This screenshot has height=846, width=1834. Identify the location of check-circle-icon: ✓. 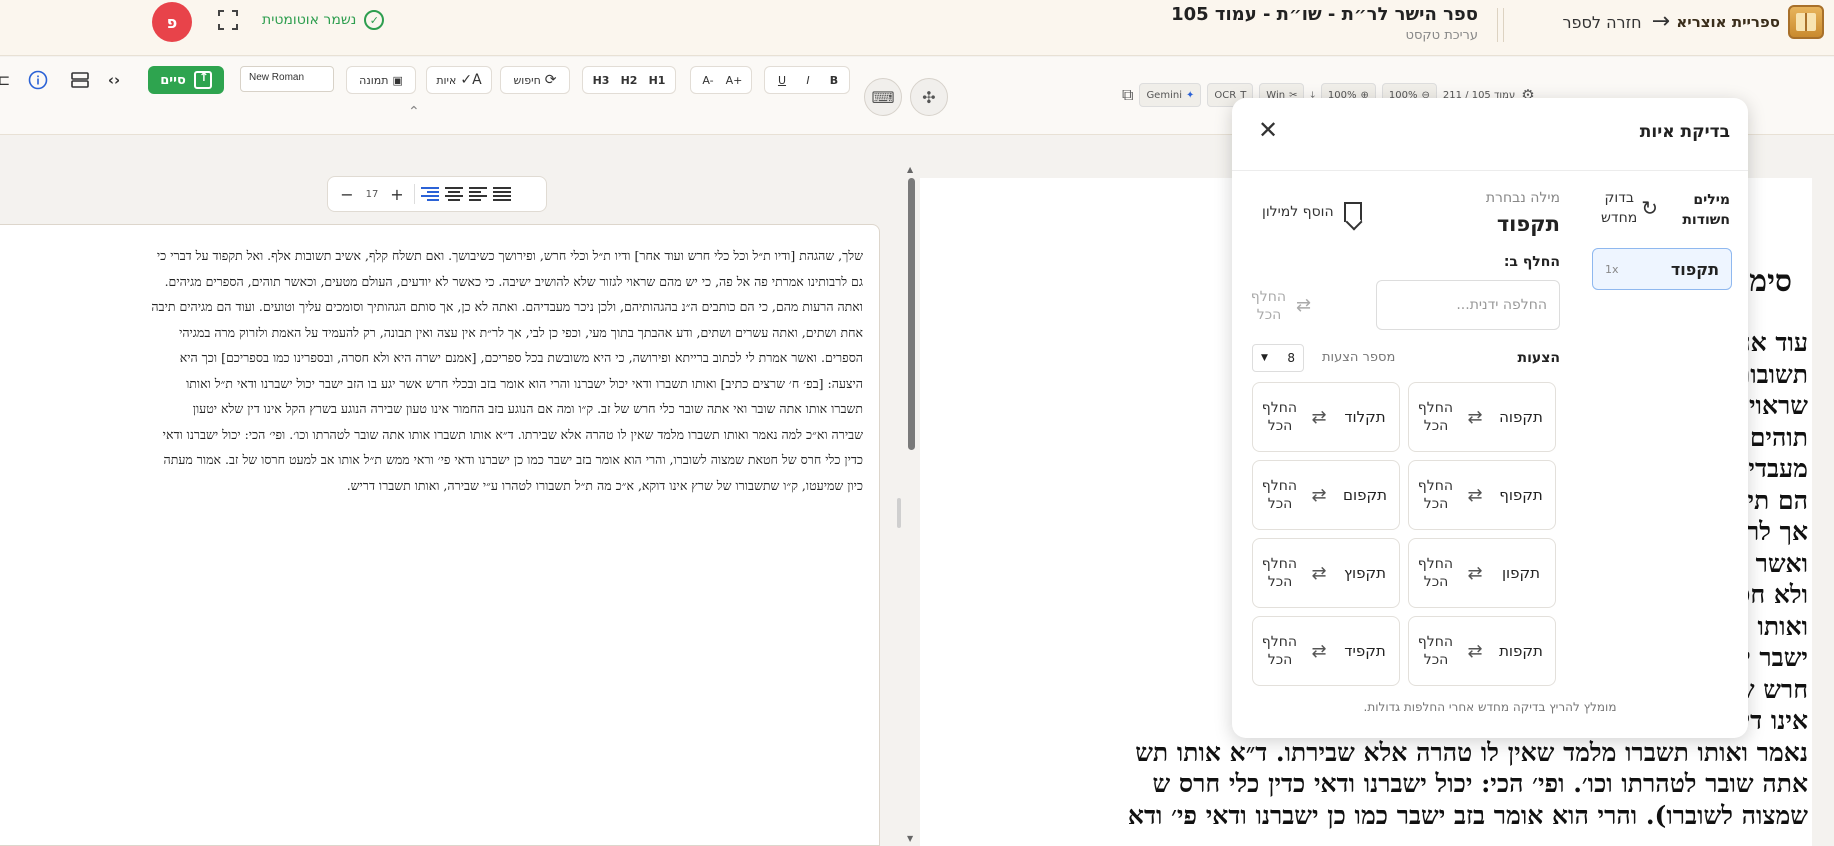
(374, 20).